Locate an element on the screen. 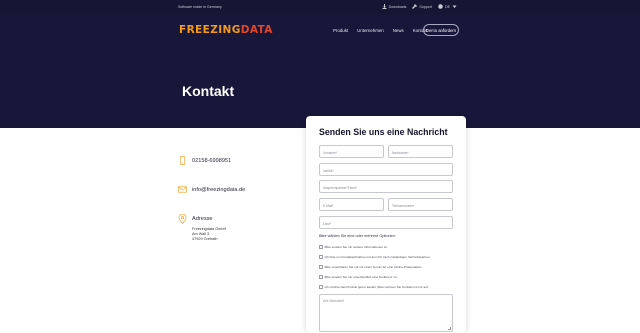 Image resolution: width=640 pixels, height=333 pixels. location-pin-icon is located at coordinates (182, 219).